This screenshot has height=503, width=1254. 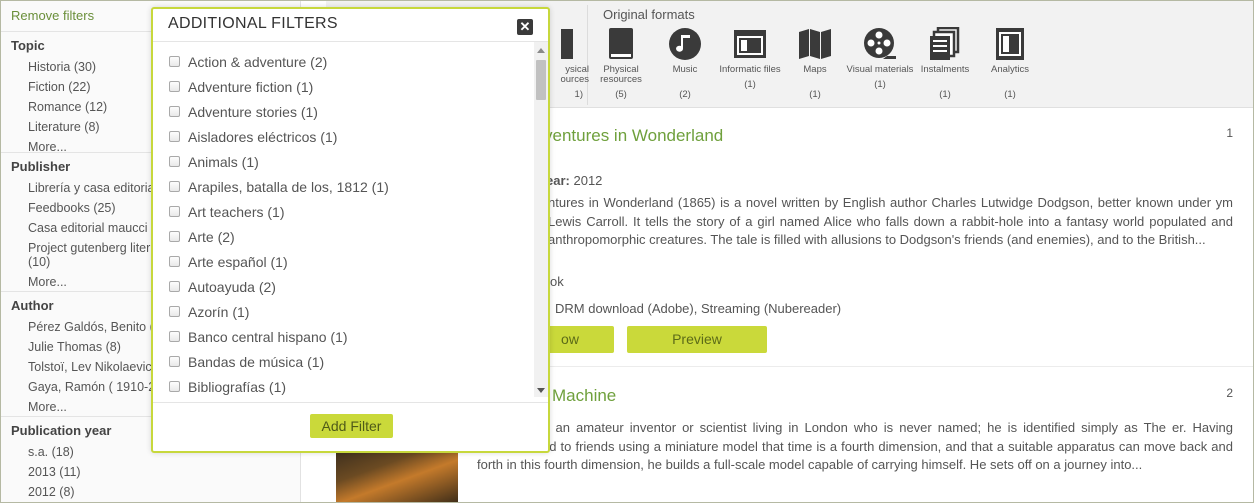 What do you see at coordinates (343, 111) in the screenshot?
I see `filter-option: Adventure stories (1)` at bounding box center [343, 111].